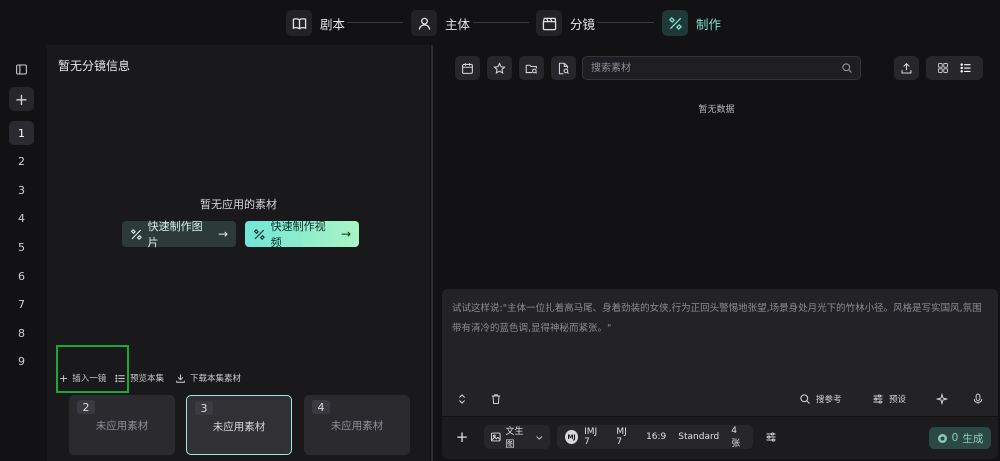  I want to click on folder-search-button, so click(531, 68).